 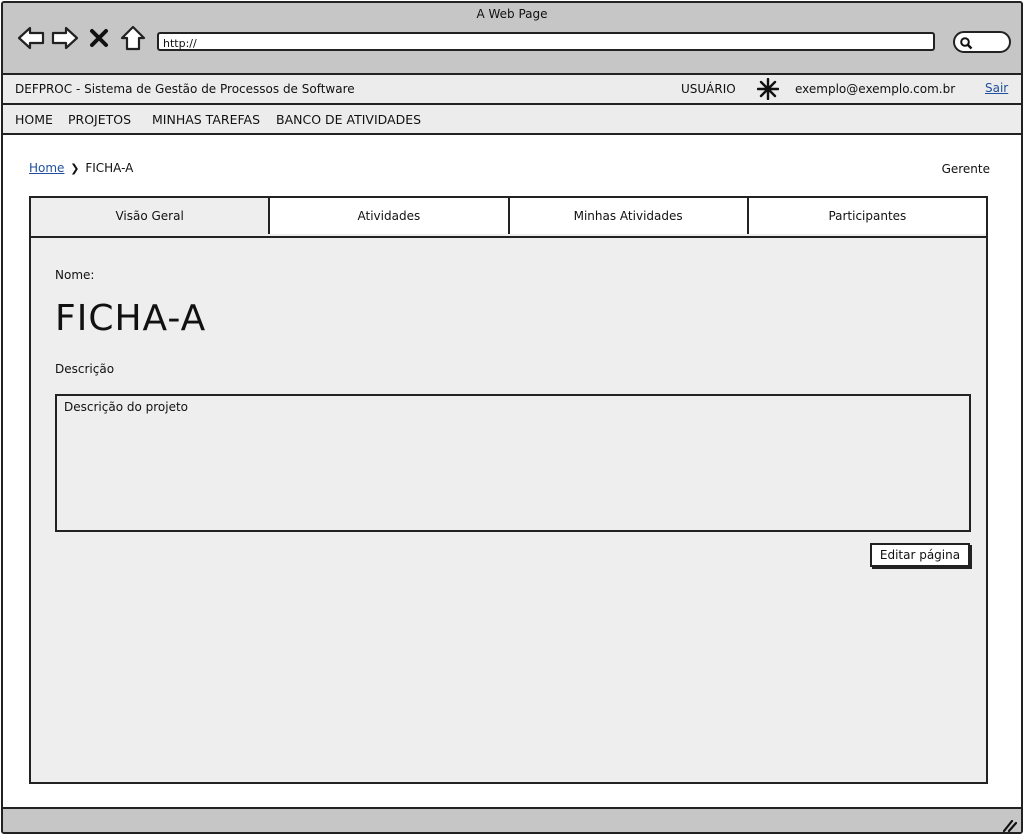 What do you see at coordinates (390, 216) in the screenshot?
I see `tab-atividades: Atividades` at bounding box center [390, 216].